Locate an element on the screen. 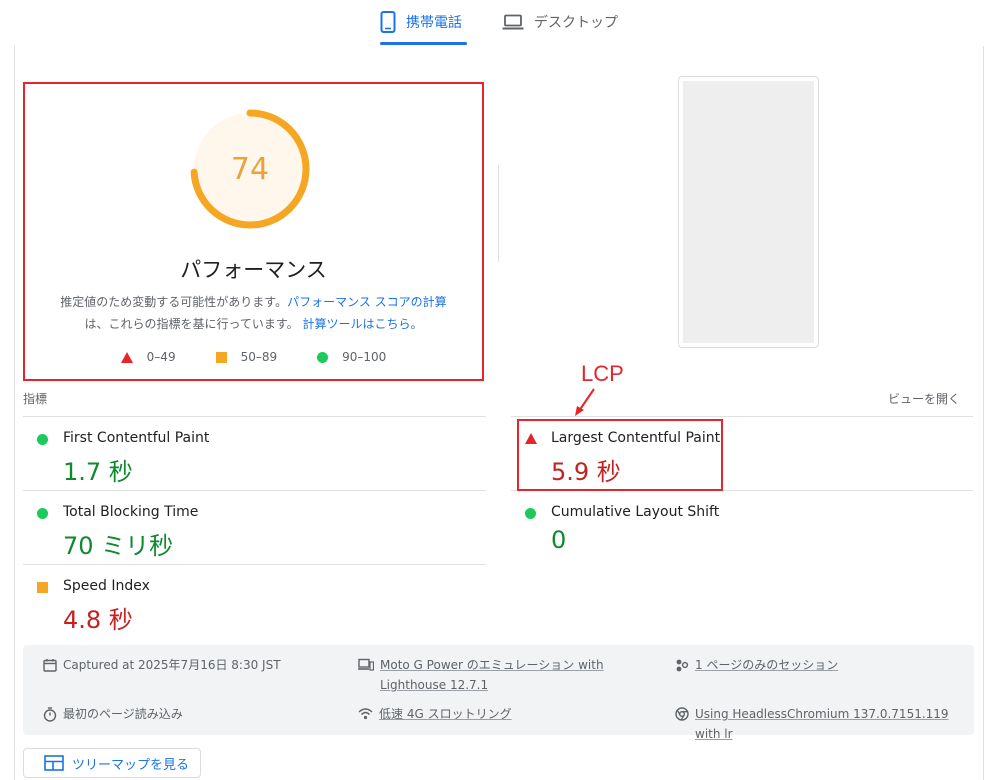 The image size is (1000, 780). devices-icon is located at coordinates (366, 664).